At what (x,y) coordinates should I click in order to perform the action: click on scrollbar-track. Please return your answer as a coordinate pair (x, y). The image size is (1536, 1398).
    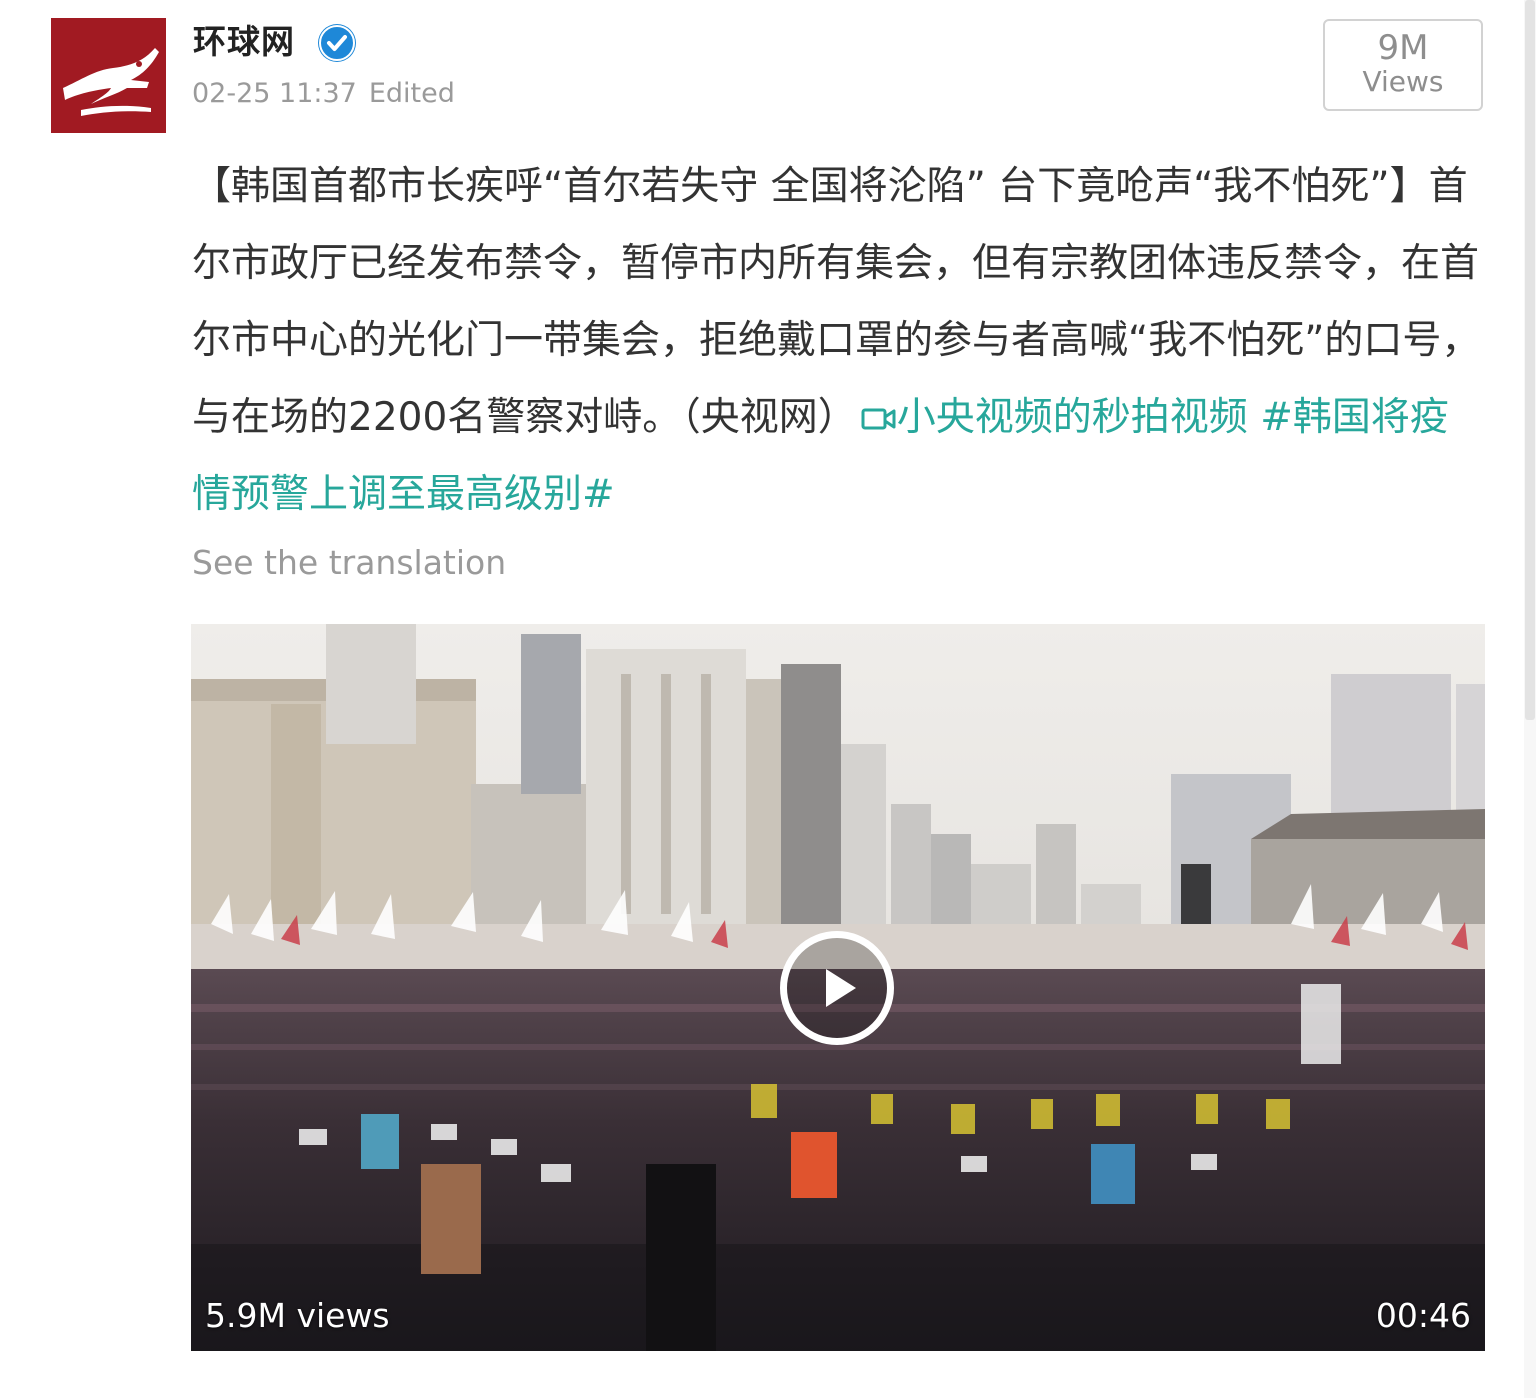
    Looking at the image, I should click on (1530, 699).